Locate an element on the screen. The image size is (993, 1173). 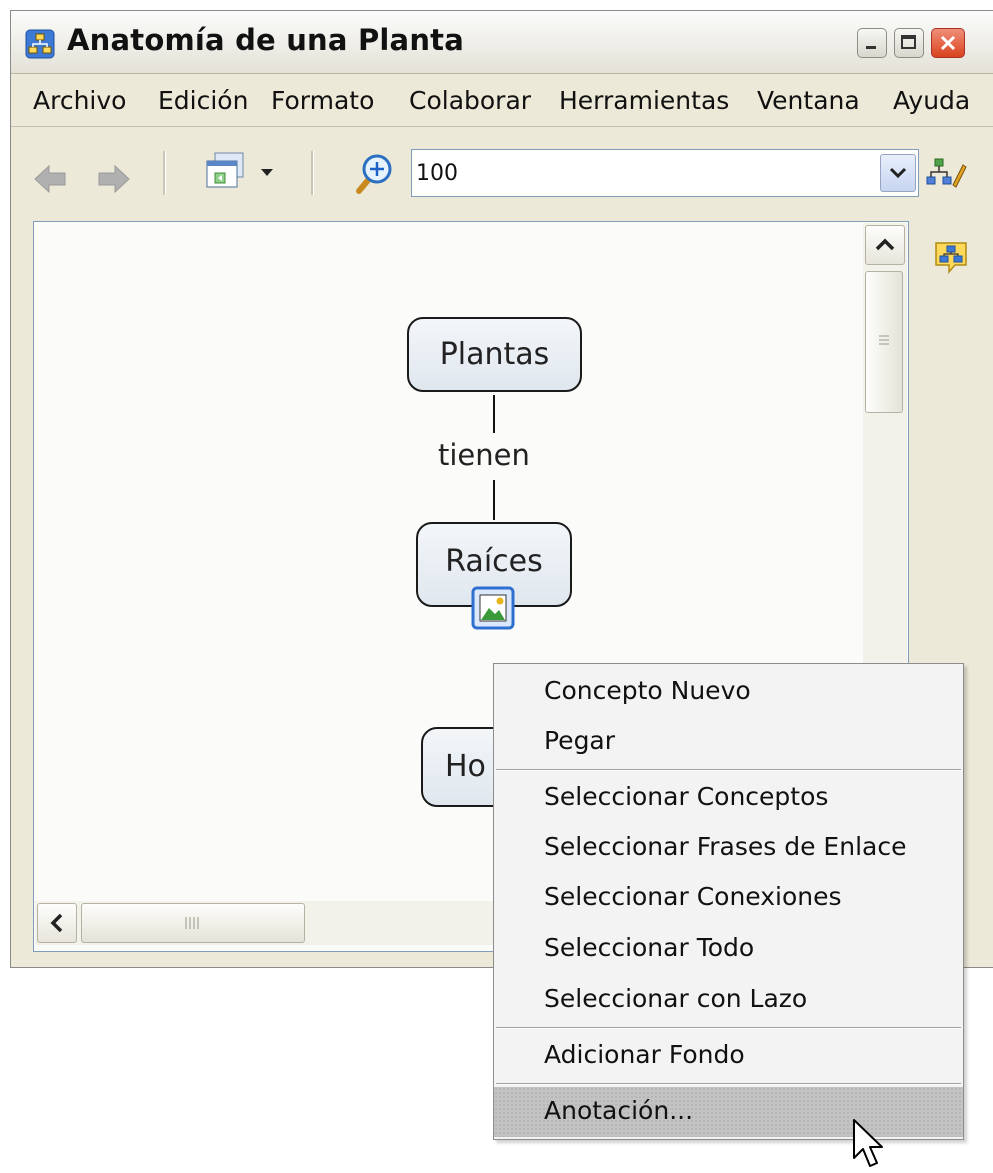
maximize-icon is located at coordinates (908, 42).